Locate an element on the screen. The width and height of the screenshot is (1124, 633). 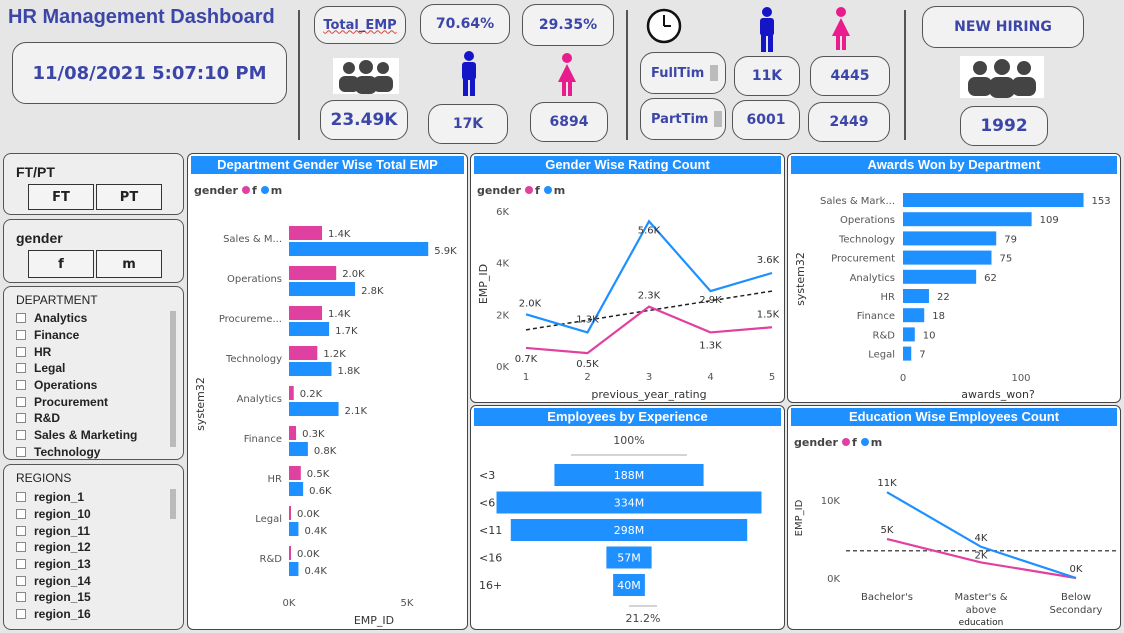
data-label: 0.2K is located at coordinates (311, 394).